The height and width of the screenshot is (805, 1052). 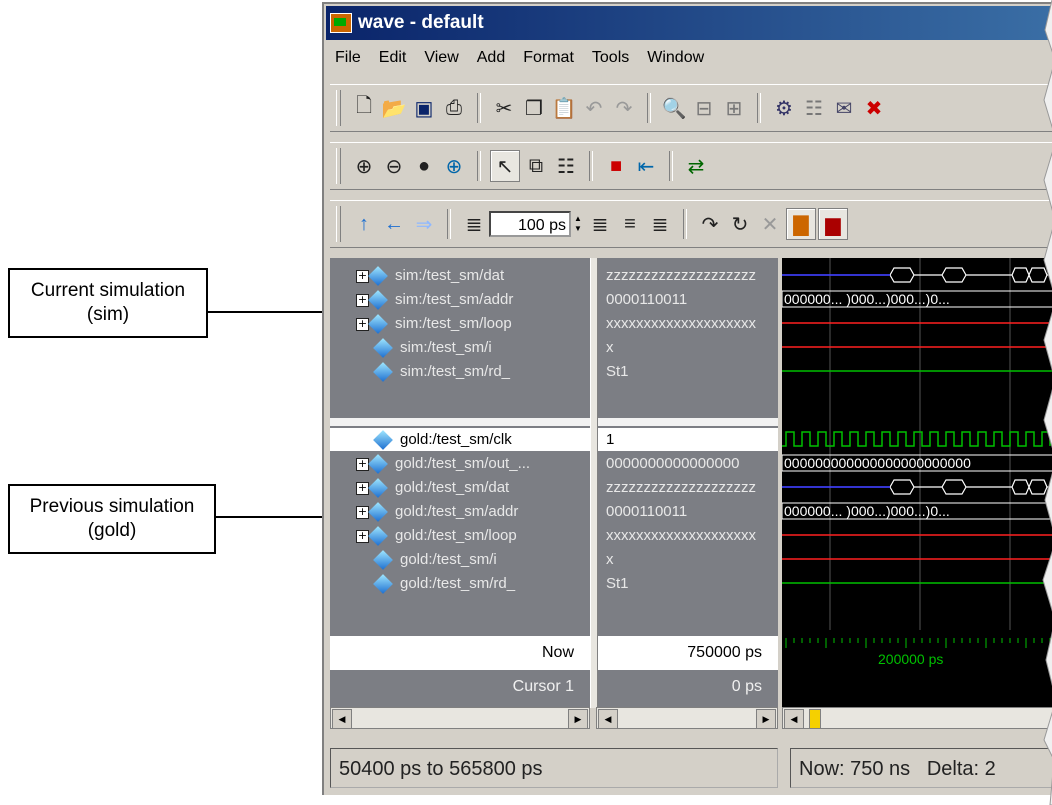 I want to click on paste-icon: 📋, so click(x=564, y=108).